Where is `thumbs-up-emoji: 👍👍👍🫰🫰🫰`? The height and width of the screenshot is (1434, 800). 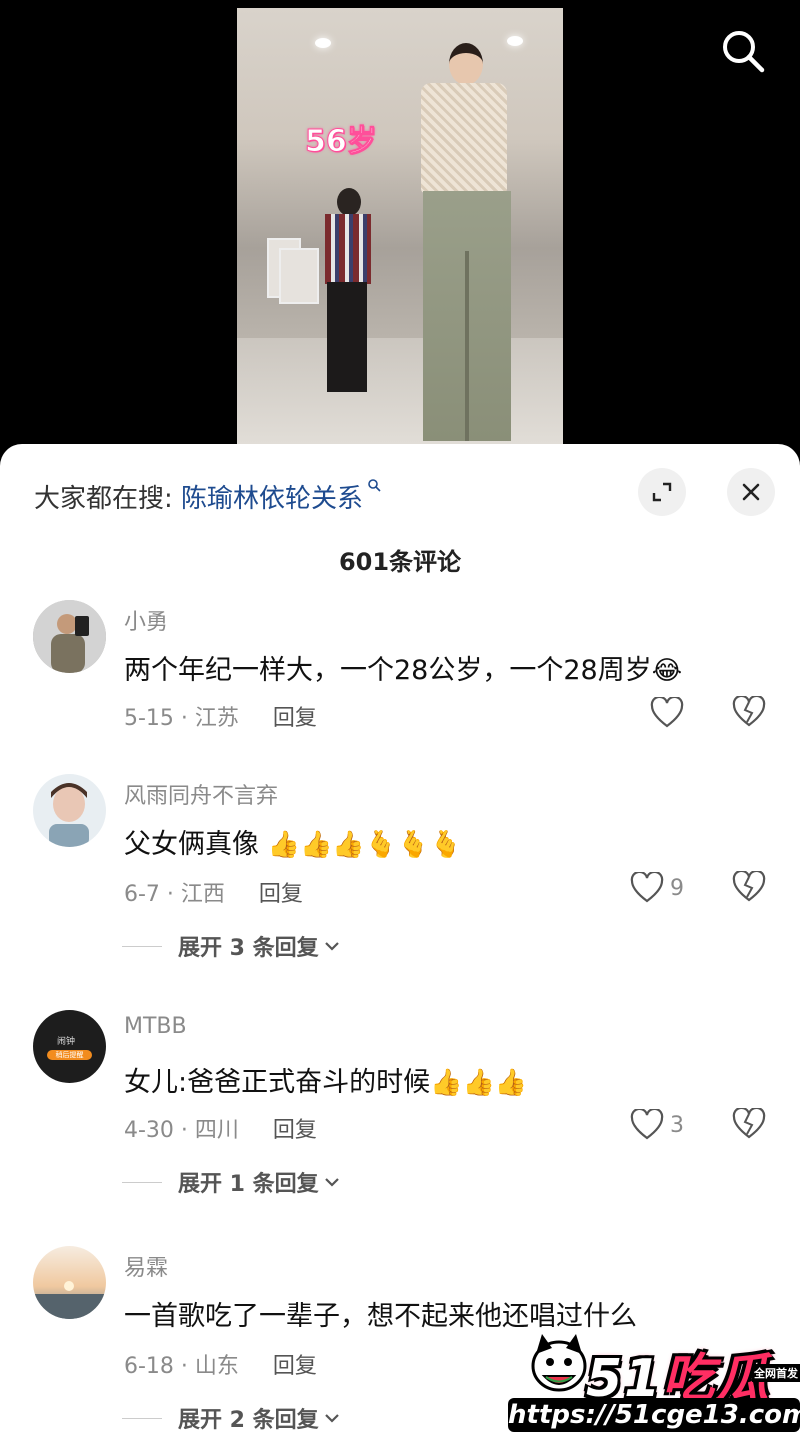 thumbs-up-emoji: 👍👍👍🫰🫰🫰 is located at coordinates (364, 845).